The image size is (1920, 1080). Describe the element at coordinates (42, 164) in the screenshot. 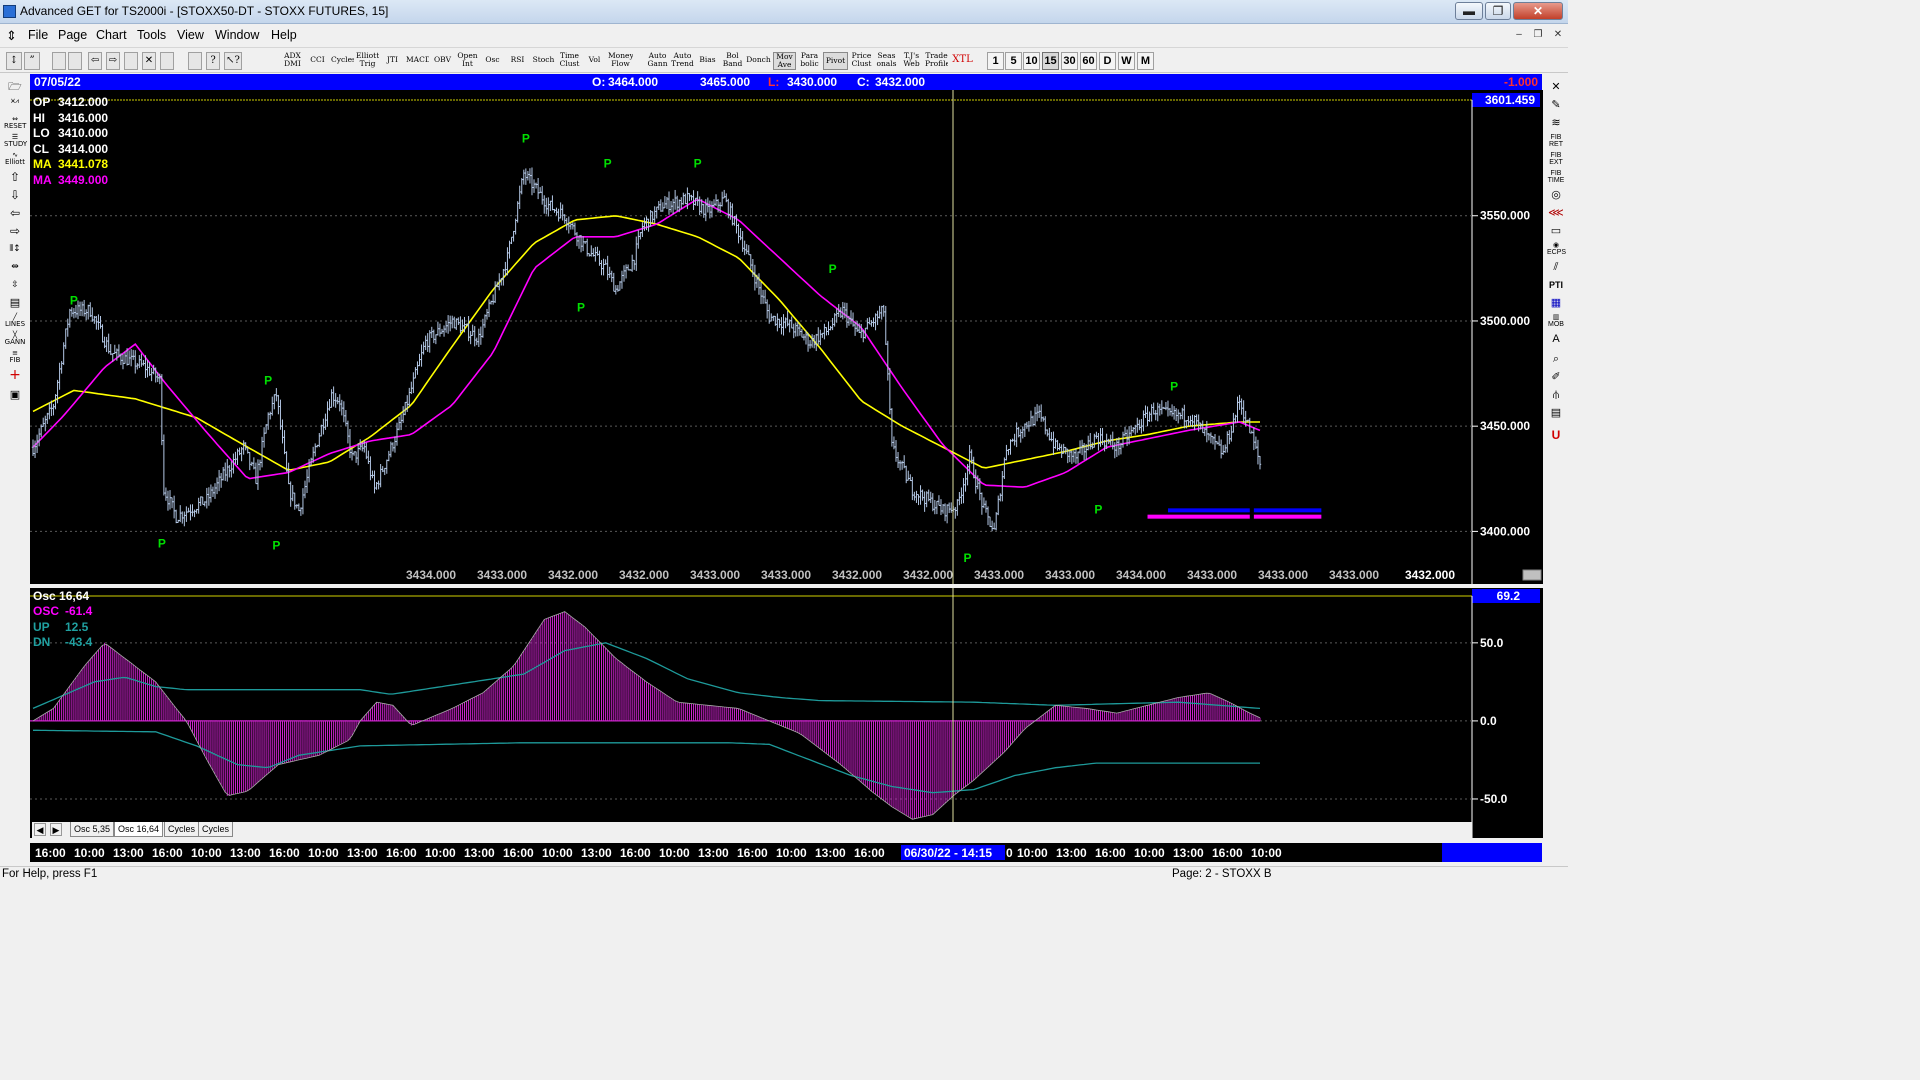

I see `info-ma-fast-label: MA` at that location.